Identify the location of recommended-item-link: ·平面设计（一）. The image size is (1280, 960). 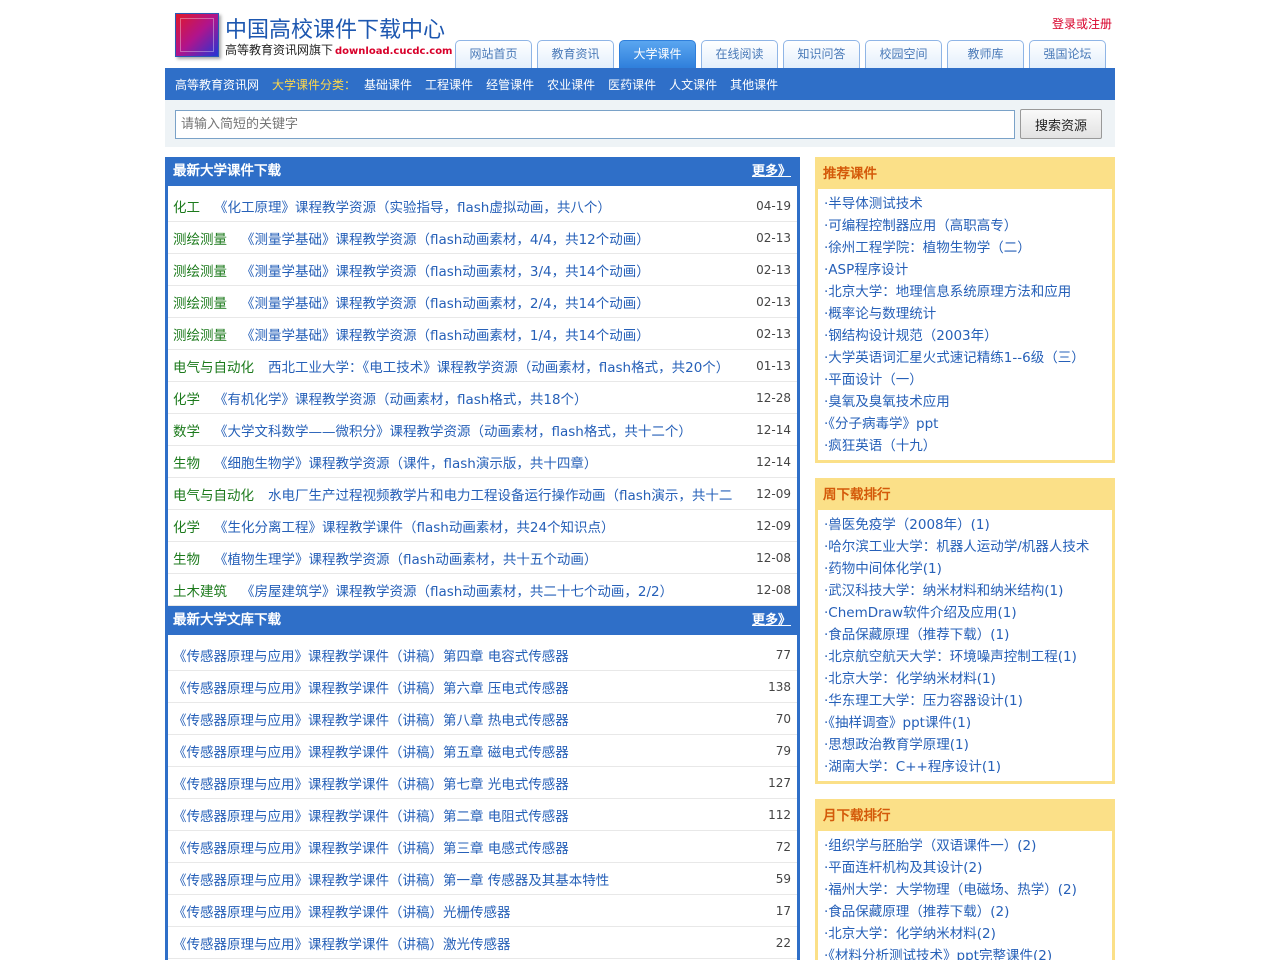
(968, 380).